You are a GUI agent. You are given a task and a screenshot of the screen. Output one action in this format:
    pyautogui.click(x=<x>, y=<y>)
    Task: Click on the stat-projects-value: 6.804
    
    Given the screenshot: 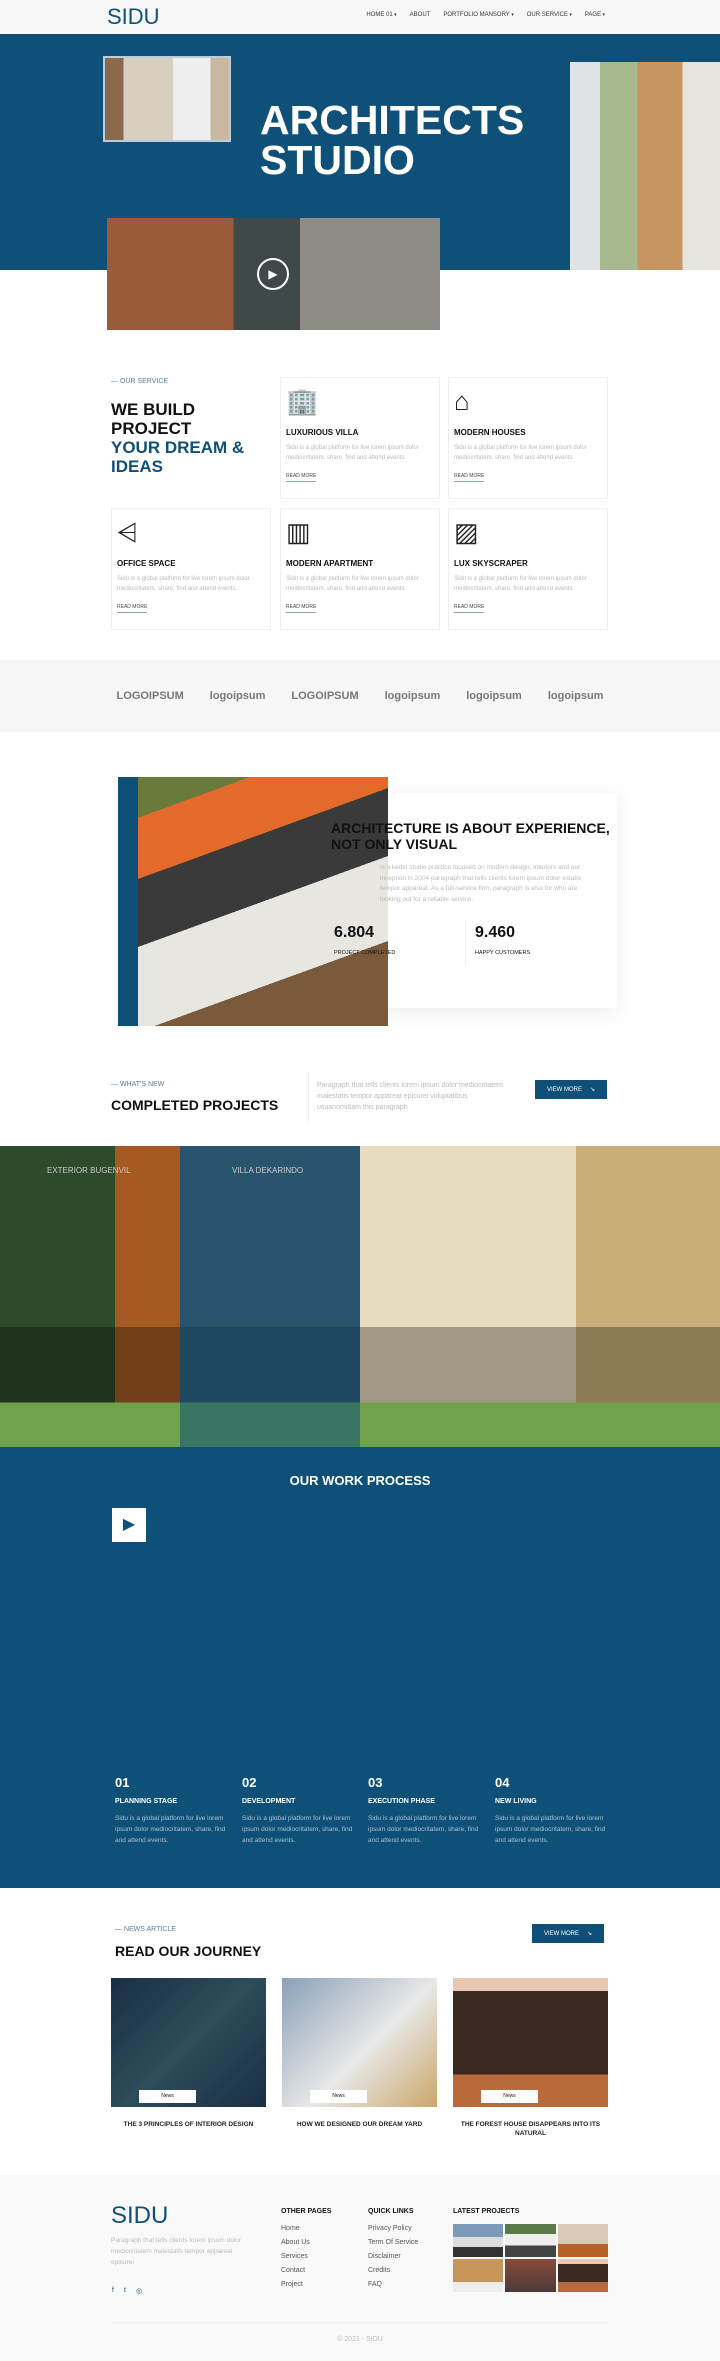 What is the action you would take?
    pyautogui.click(x=354, y=932)
    